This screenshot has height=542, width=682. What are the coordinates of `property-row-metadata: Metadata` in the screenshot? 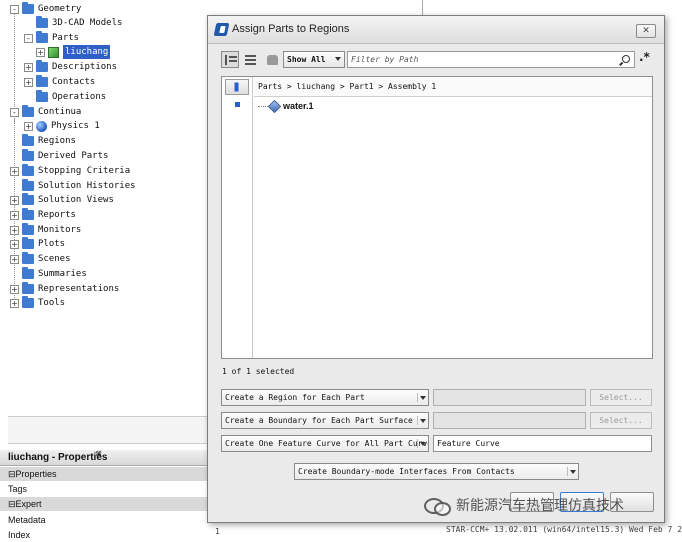 It's located at (106, 520).